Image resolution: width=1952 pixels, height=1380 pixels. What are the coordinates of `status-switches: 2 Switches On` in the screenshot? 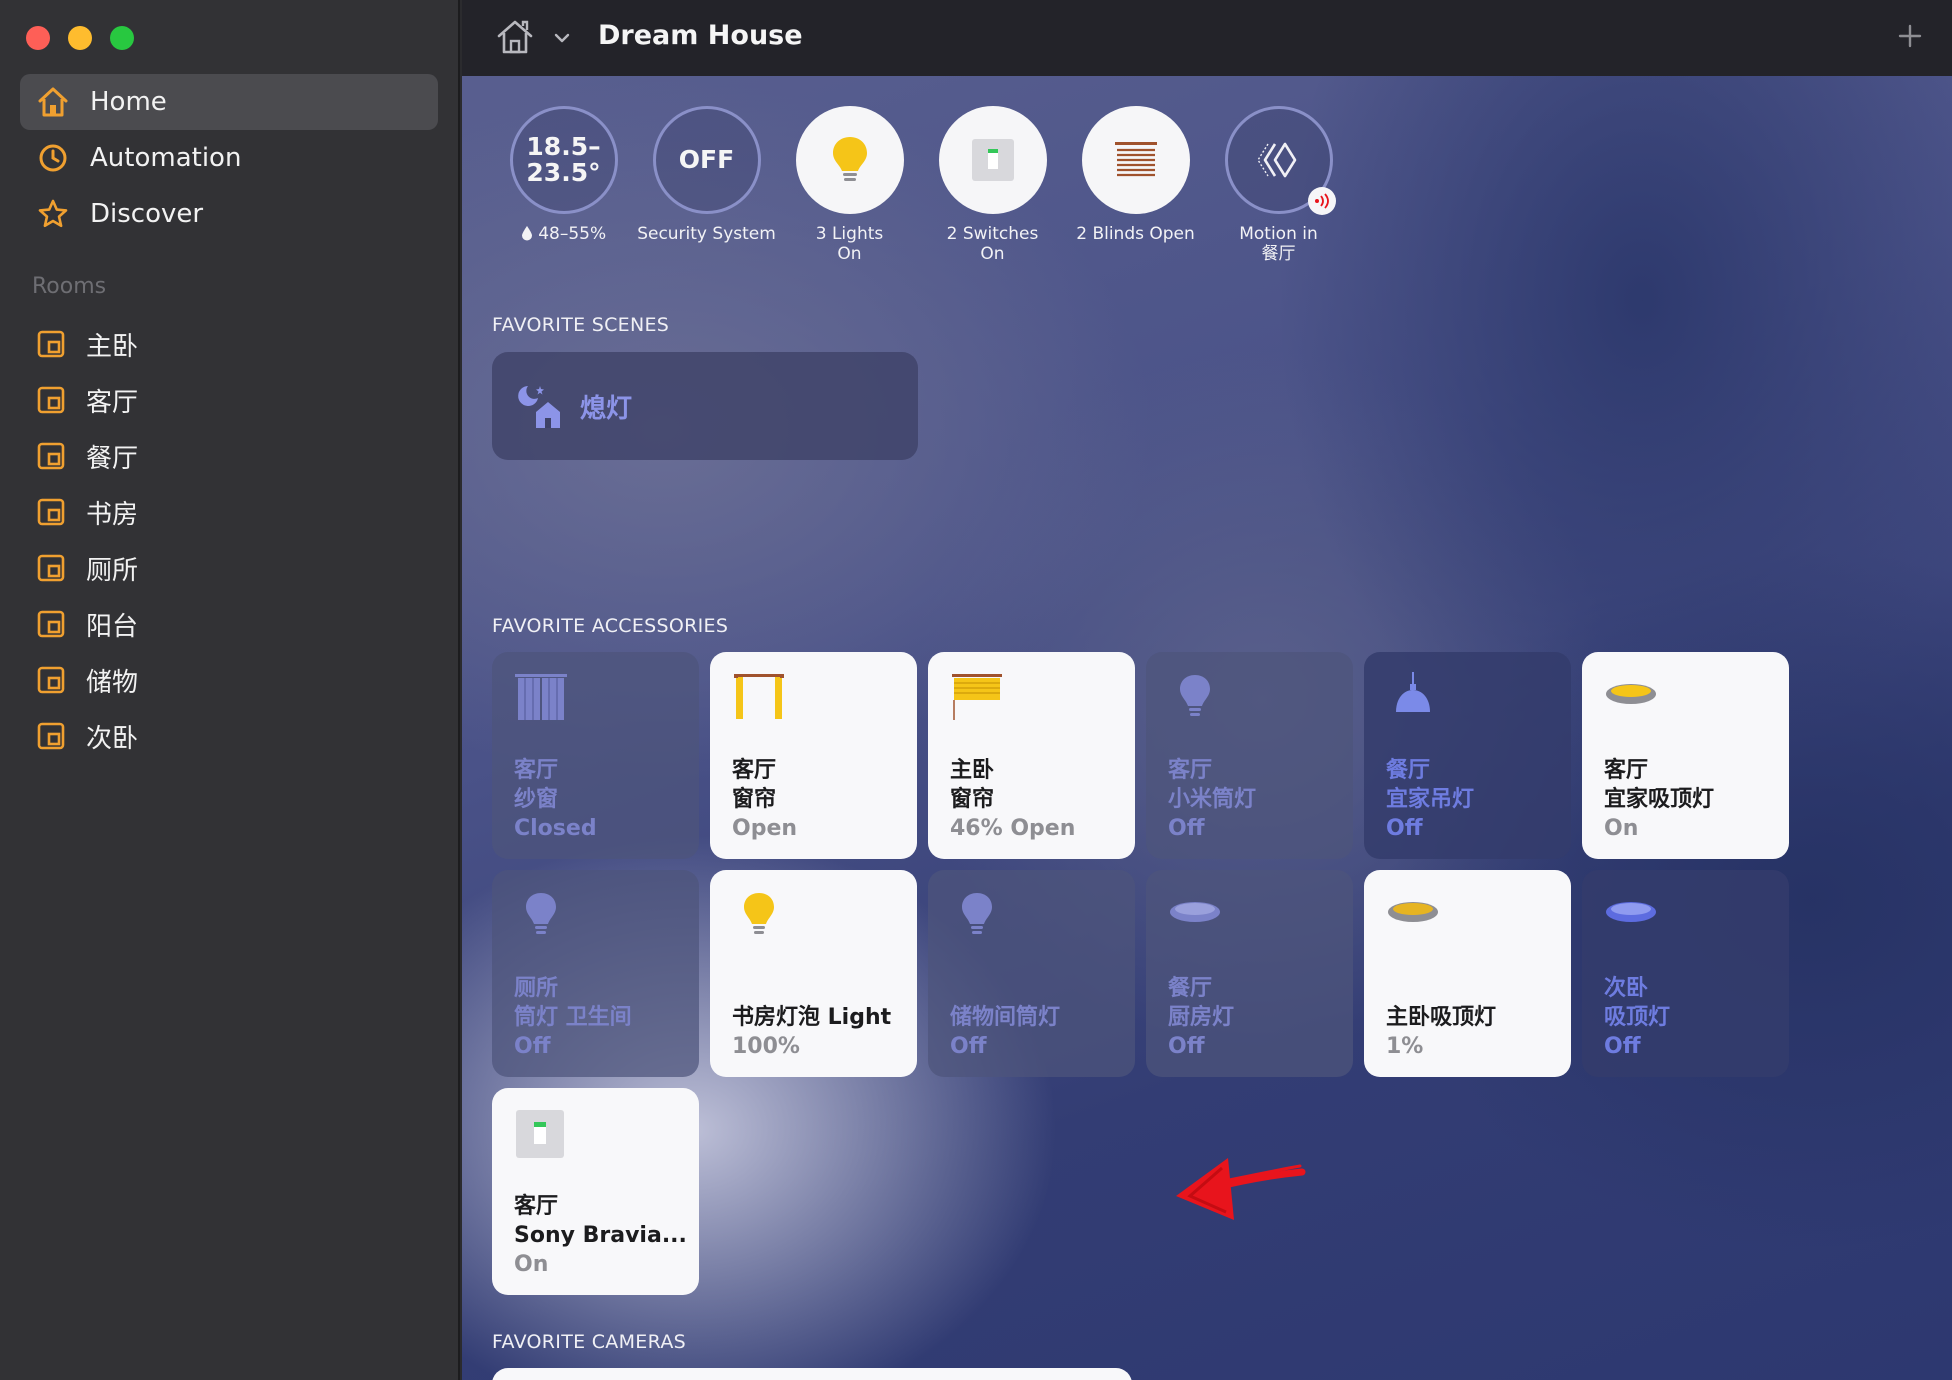 It's located at (992, 185).